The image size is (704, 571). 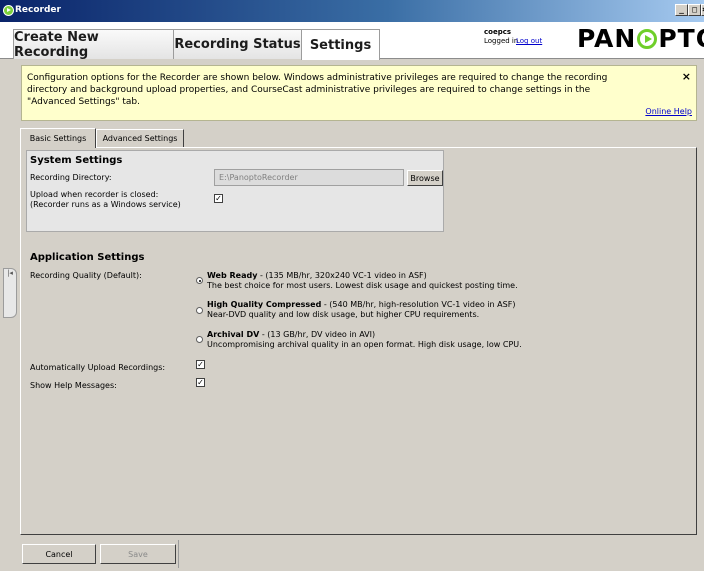 I want to click on upload-when-closed-note: (Recorder runs as a Windows service), so click(x=105, y=204).